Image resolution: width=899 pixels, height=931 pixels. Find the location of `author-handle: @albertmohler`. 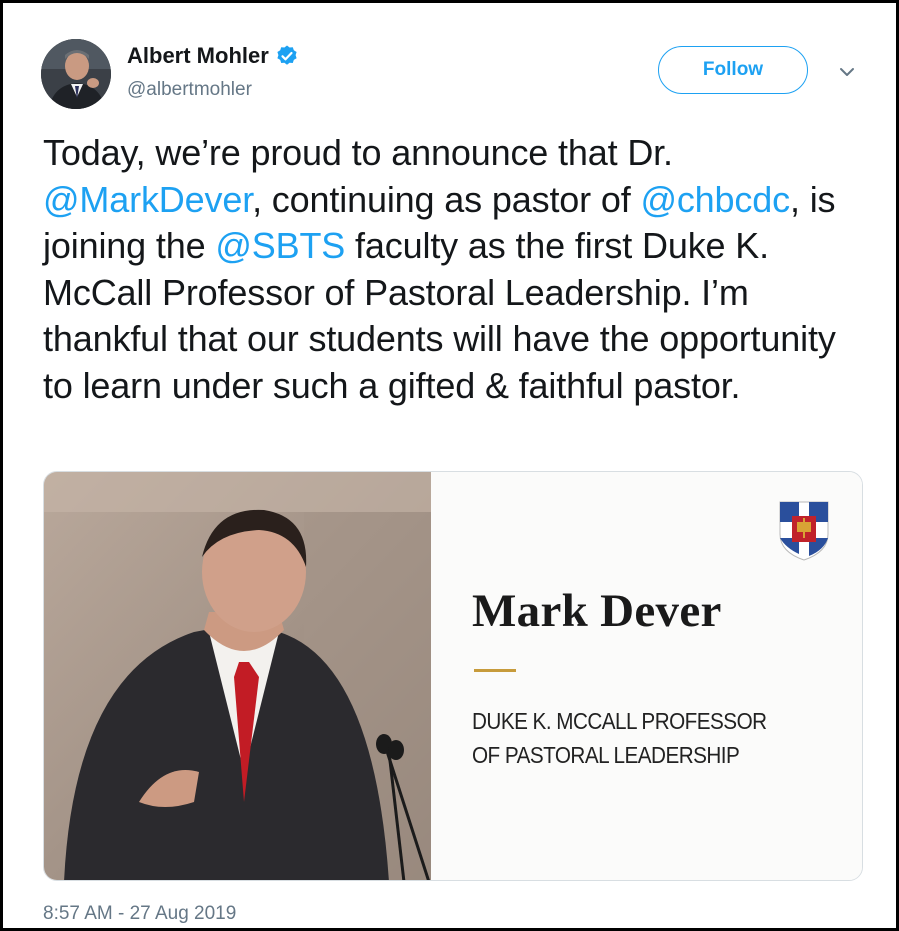

author-handle: @albertmohler is located at coordinates (189, 90).